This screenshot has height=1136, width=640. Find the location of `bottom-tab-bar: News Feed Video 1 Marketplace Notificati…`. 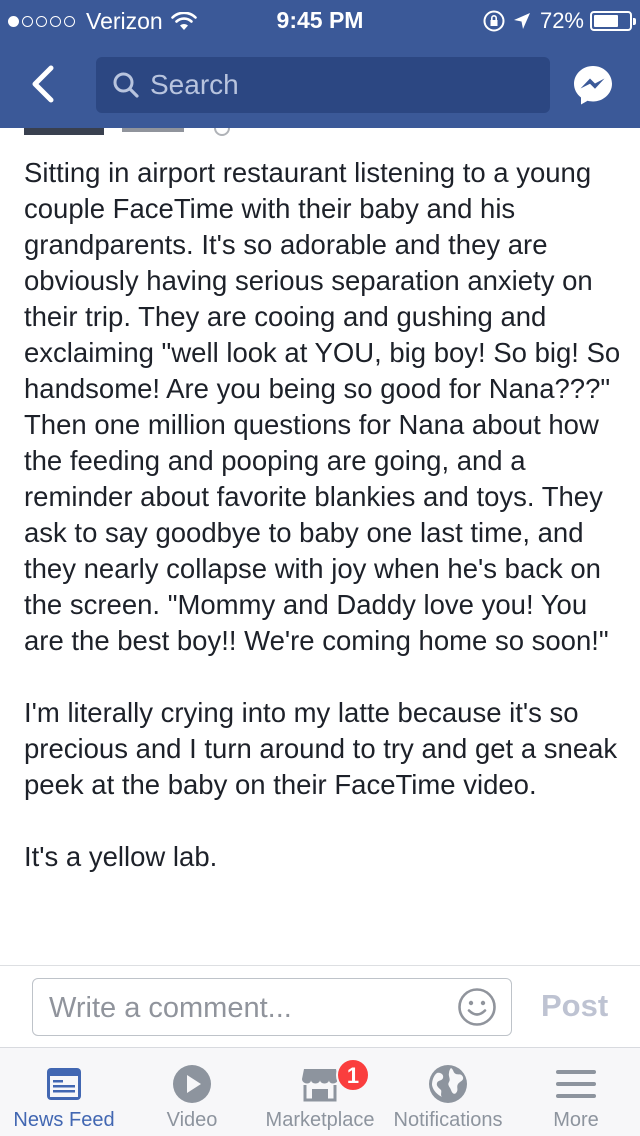

bottom-tab-bar: News Feed Video 1 Marketplace Notificati… is located at coordinates (320, 1091).